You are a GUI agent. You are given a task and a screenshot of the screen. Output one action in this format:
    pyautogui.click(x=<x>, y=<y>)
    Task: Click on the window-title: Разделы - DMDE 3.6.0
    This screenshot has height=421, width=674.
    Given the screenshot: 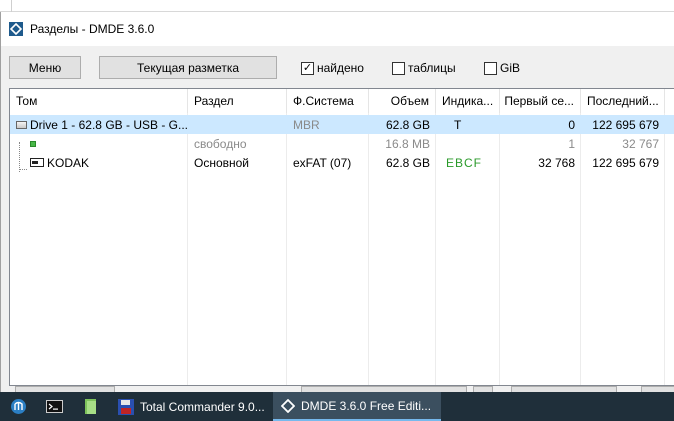 What is the action you would take?
    pyautogui.click(x=92, y=29)
    